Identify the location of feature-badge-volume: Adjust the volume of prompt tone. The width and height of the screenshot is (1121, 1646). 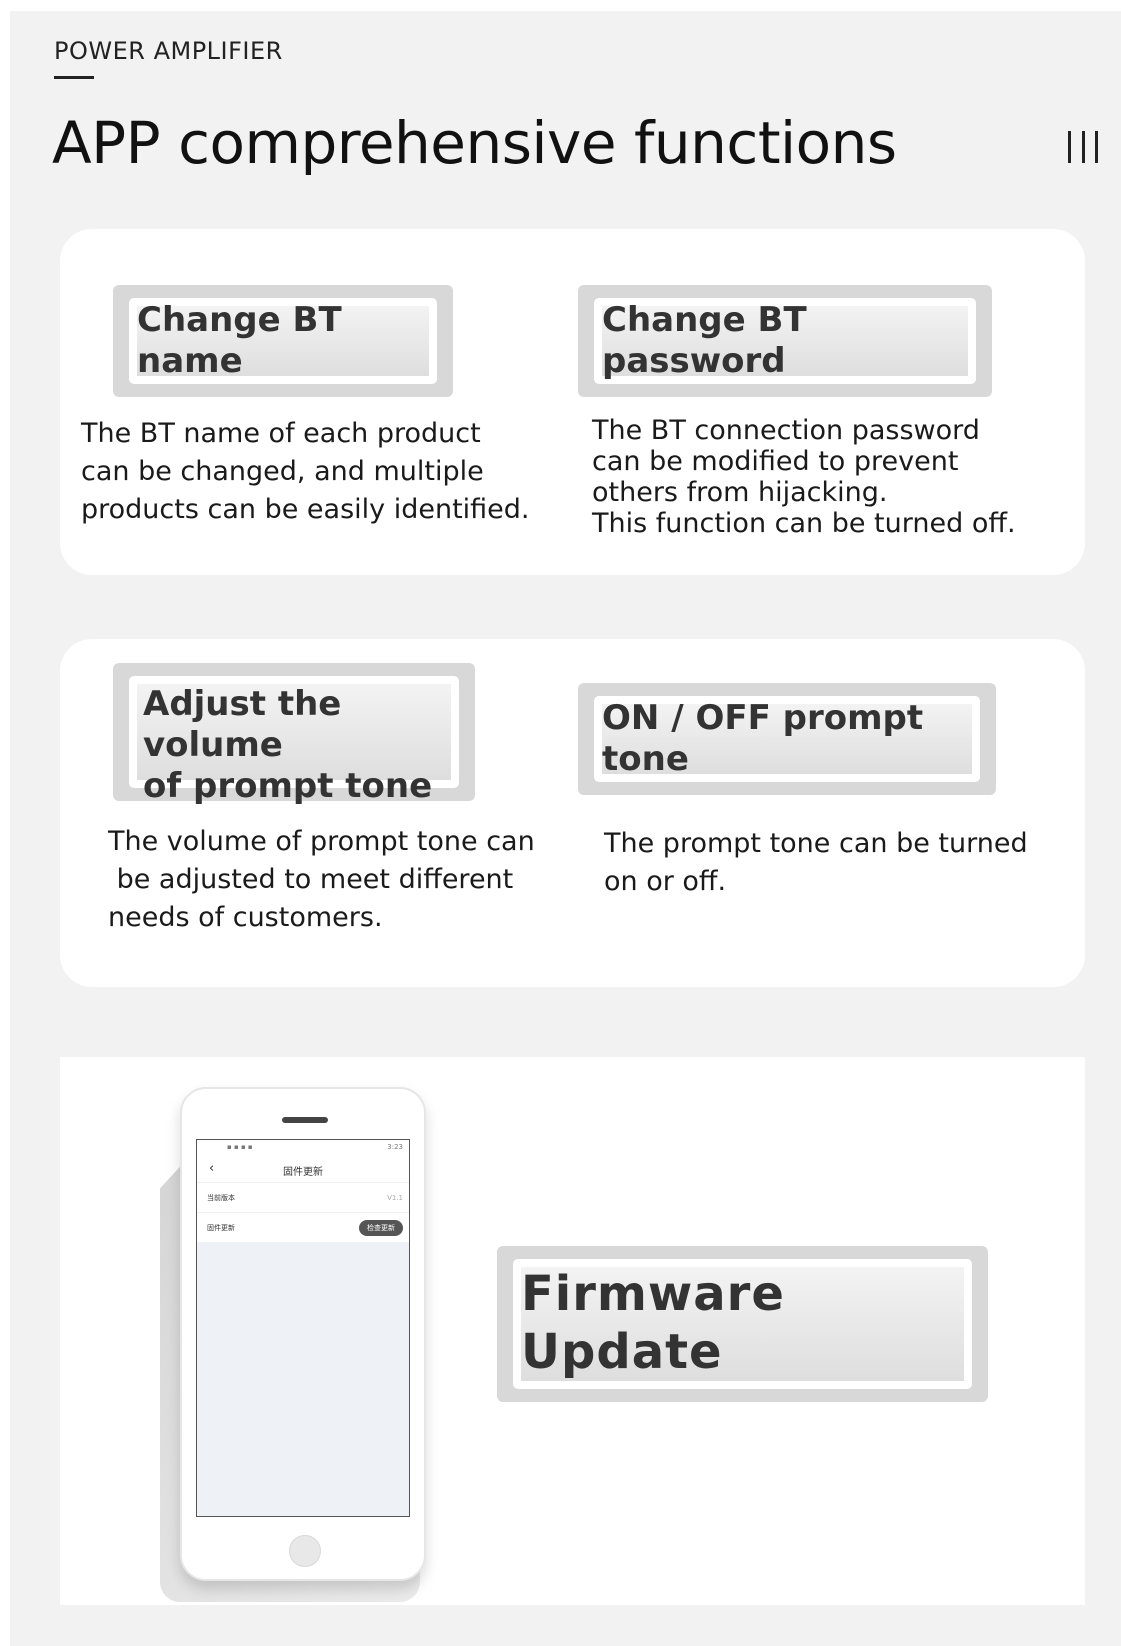
(294, 734).